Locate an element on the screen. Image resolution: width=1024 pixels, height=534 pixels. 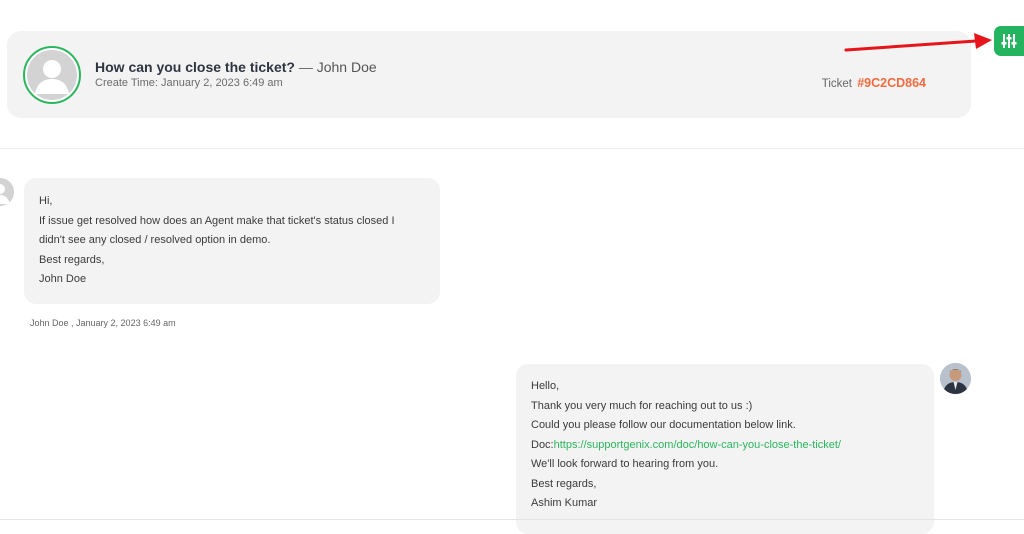
message-line: John Doe is located at coordinates (63, 279).